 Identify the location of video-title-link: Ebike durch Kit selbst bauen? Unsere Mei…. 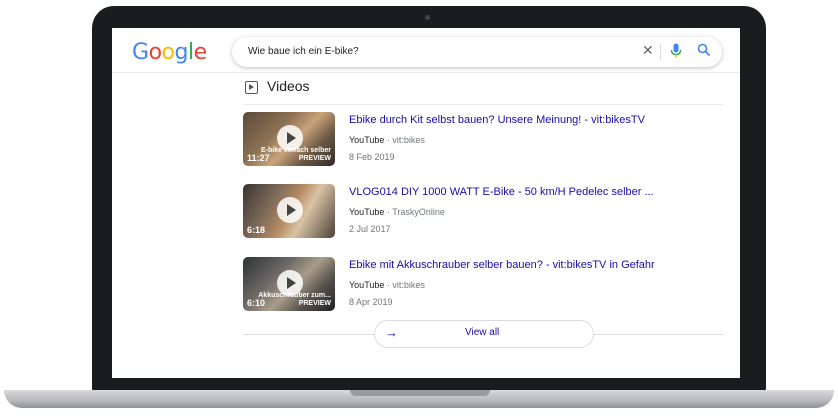
(497, 120).